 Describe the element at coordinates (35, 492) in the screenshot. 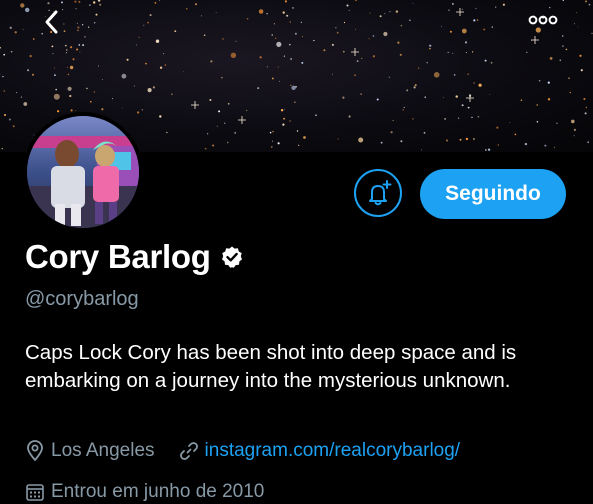

I see `calendar-icon` at that location.